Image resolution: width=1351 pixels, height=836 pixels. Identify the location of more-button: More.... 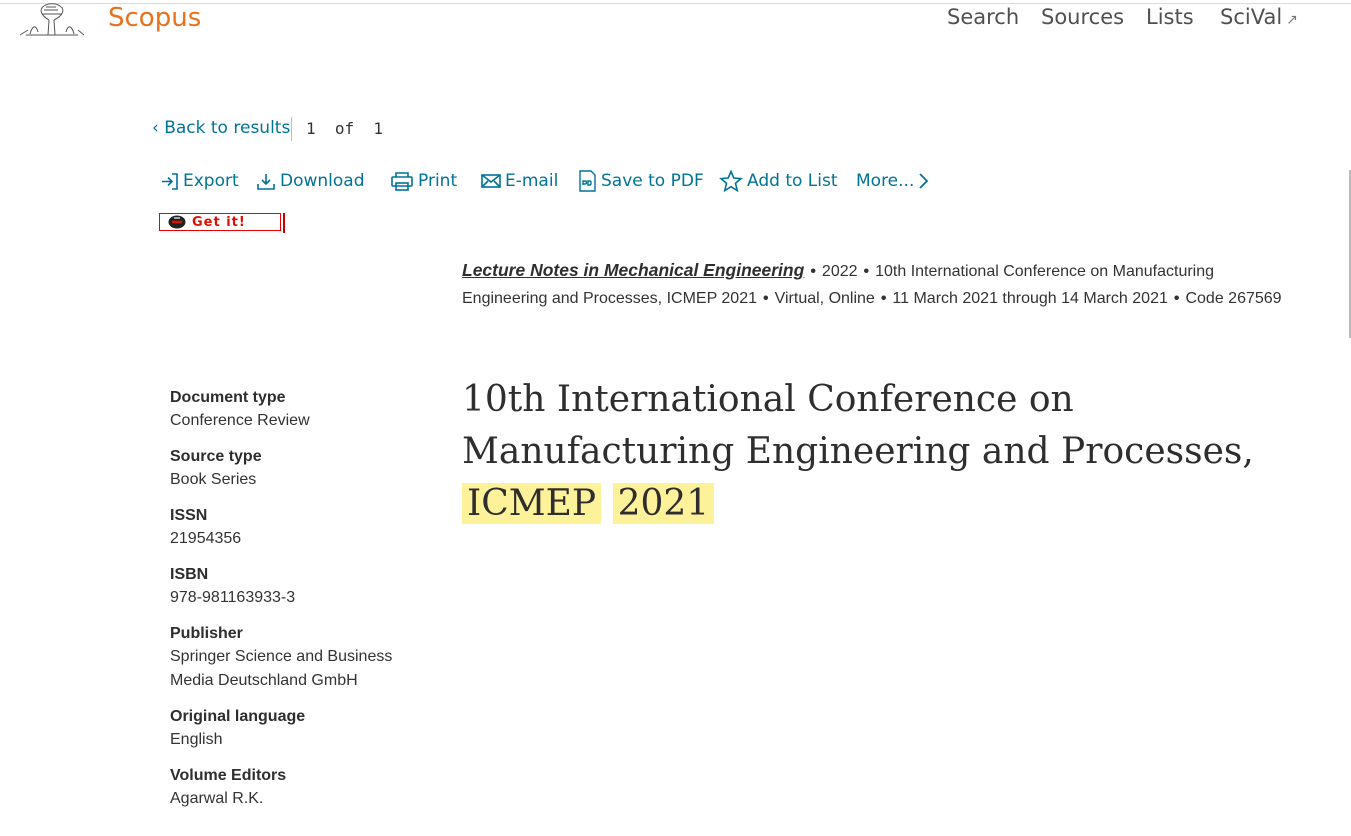
(894, 181).